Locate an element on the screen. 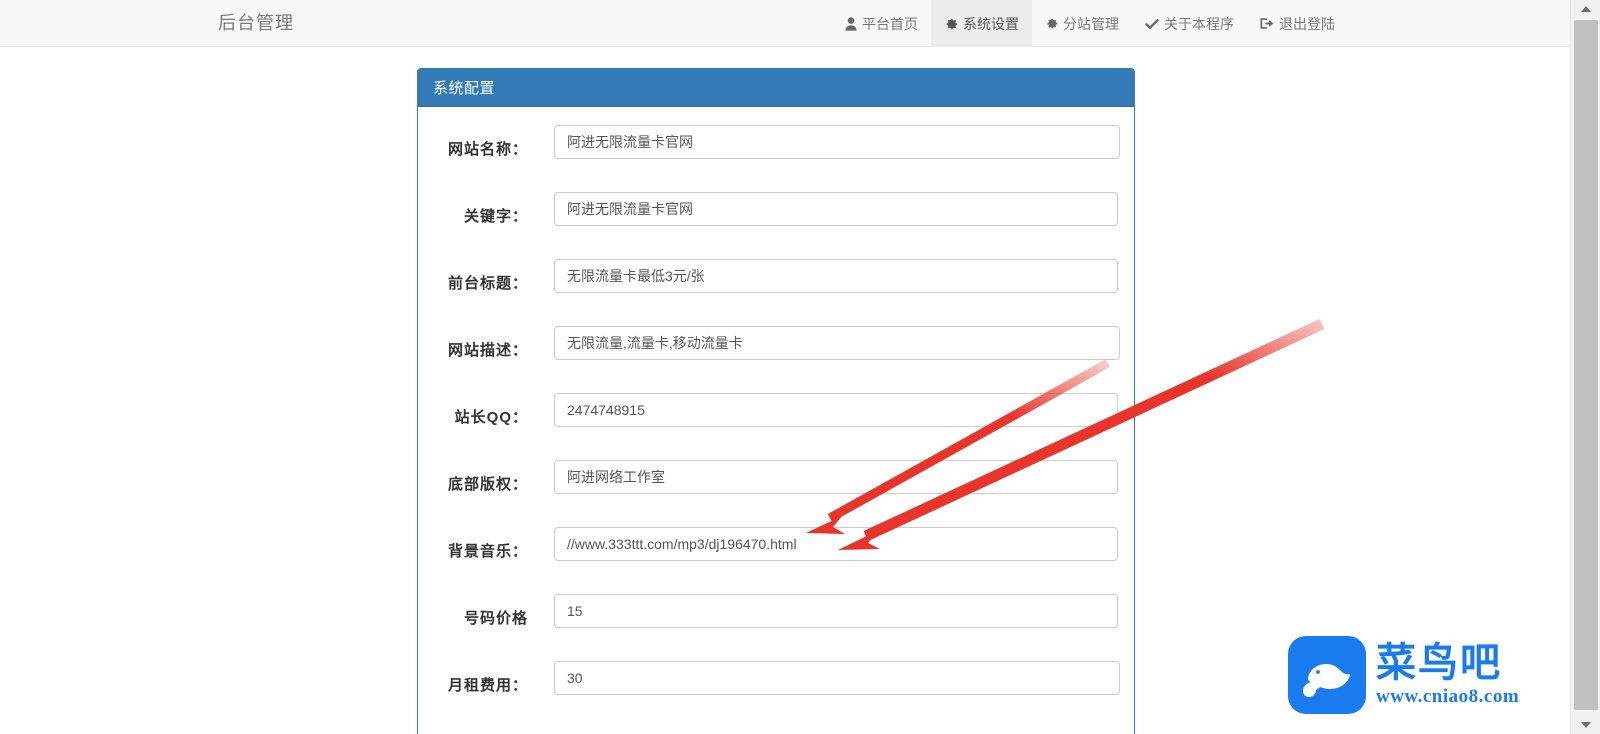 The image size is (1600, 734). number-price-input is located at coordinates (836, 611).